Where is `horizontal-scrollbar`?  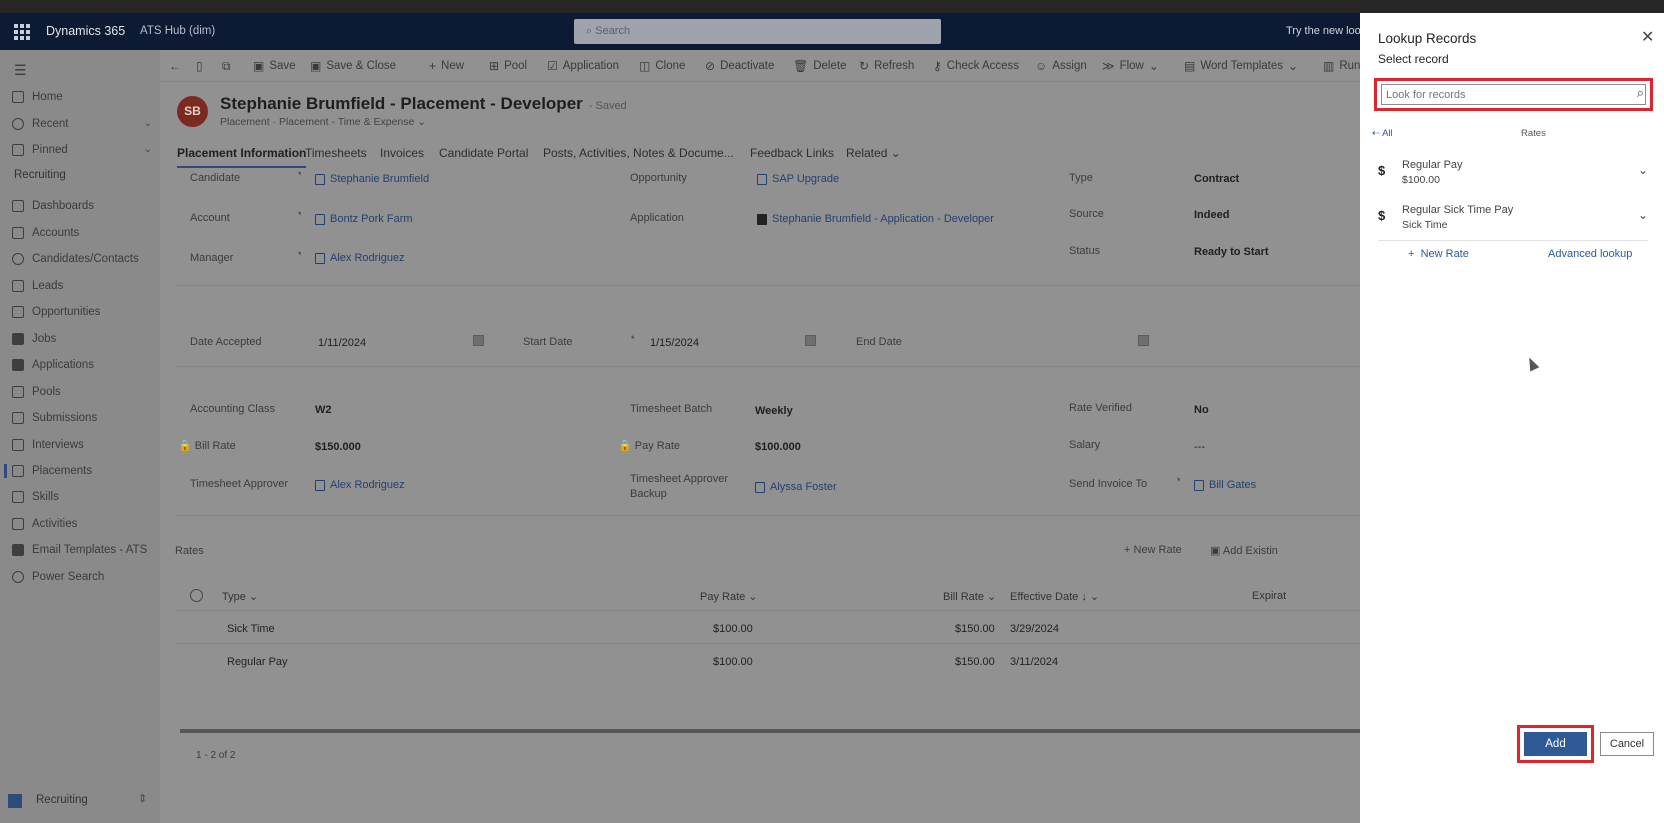 horizontal-scrollbar is located at coordinates (770, 731).